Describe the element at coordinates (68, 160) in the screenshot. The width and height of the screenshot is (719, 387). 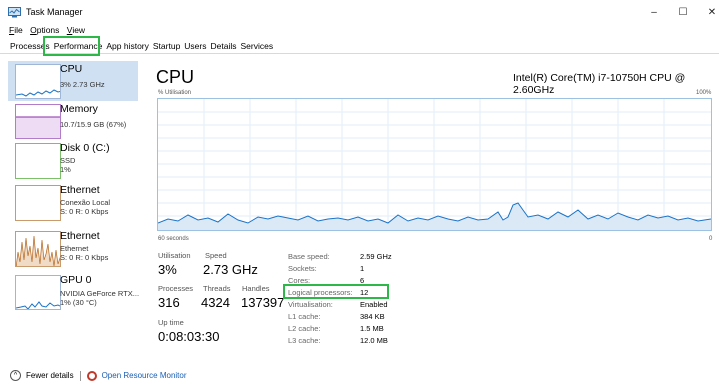
I see `sidebar-item-subtitle: SSD` at that location.